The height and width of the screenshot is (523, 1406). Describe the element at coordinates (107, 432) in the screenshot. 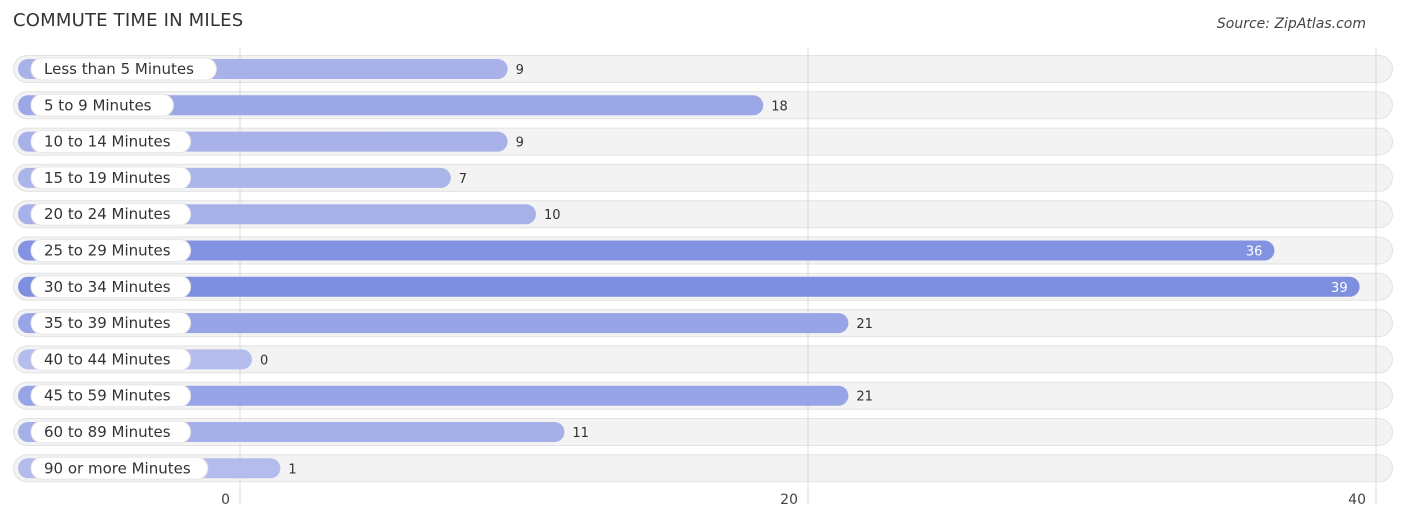

I see `category-label: 60 to 89 Minutes` at that location.